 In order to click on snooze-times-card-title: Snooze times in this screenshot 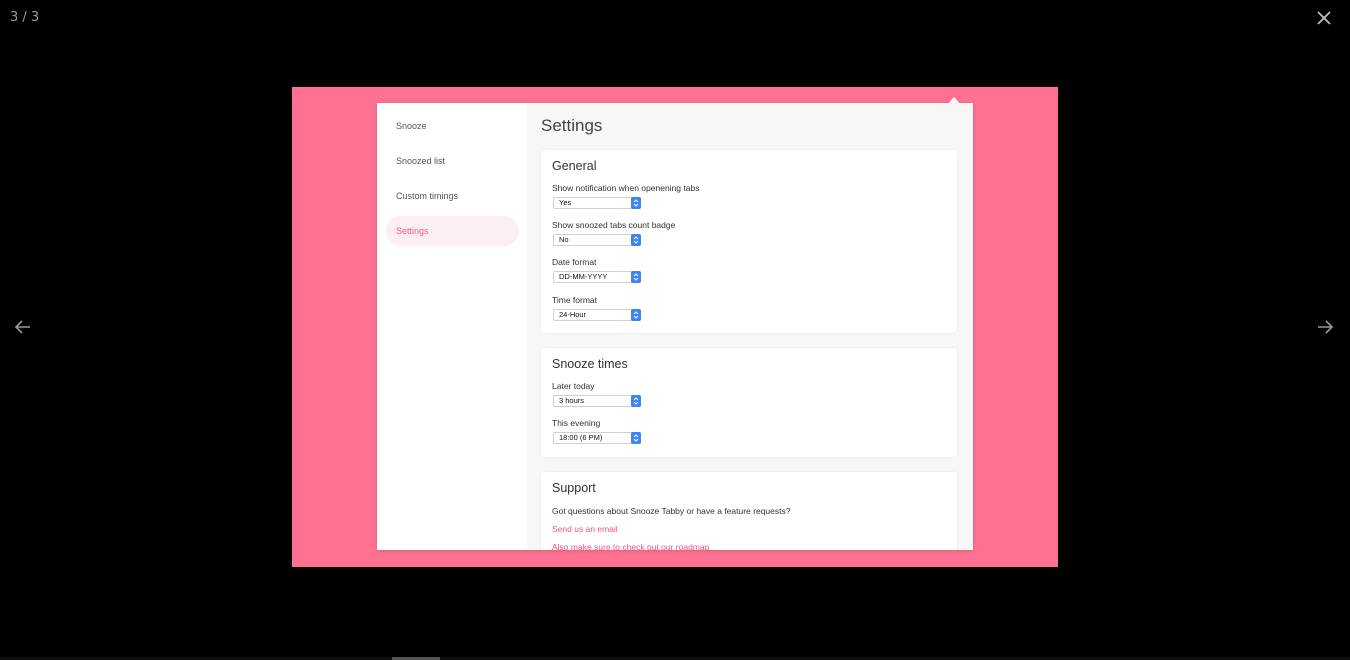, I will do `click(590, 364)`.